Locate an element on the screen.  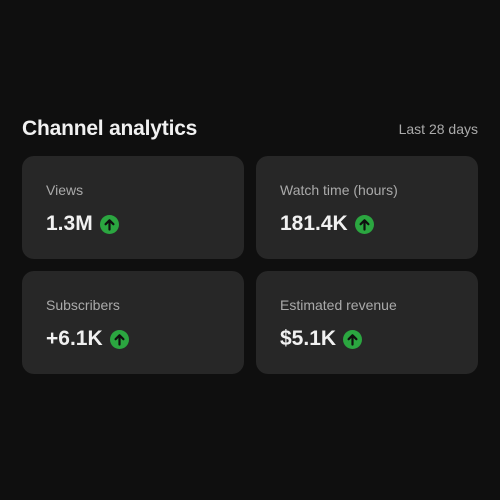
metric-value-row: $5.1K is located at coordinates (379, 339).